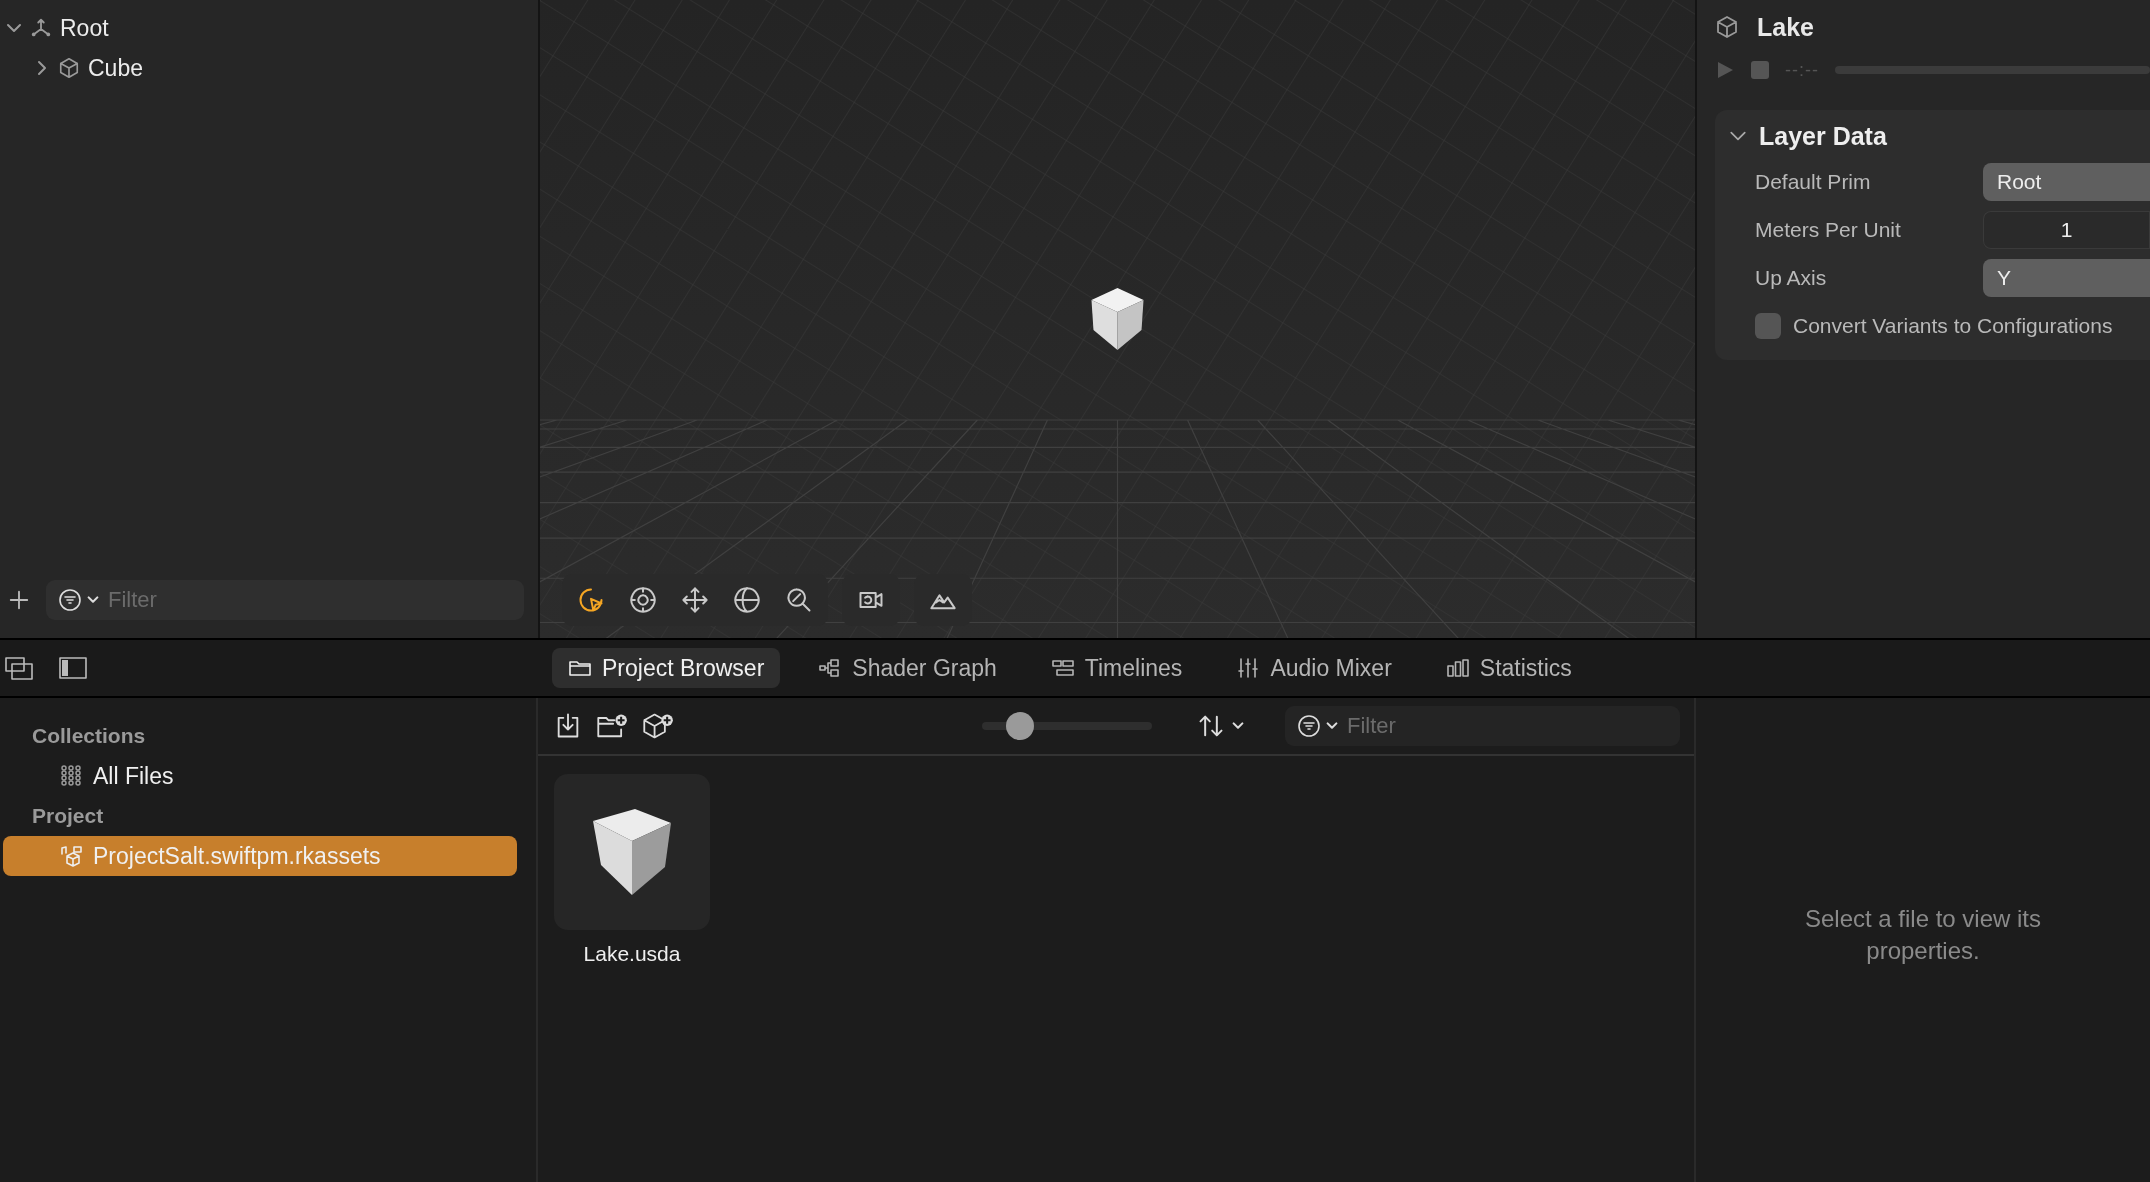  I want to click on model-icon, so click(1727, 27).